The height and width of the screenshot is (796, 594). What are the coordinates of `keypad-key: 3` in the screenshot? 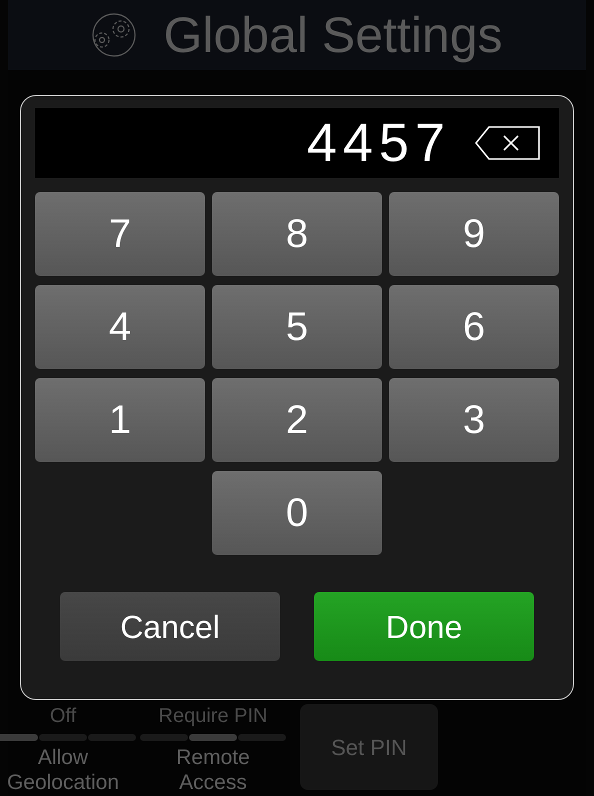 It's located at (474, 420).